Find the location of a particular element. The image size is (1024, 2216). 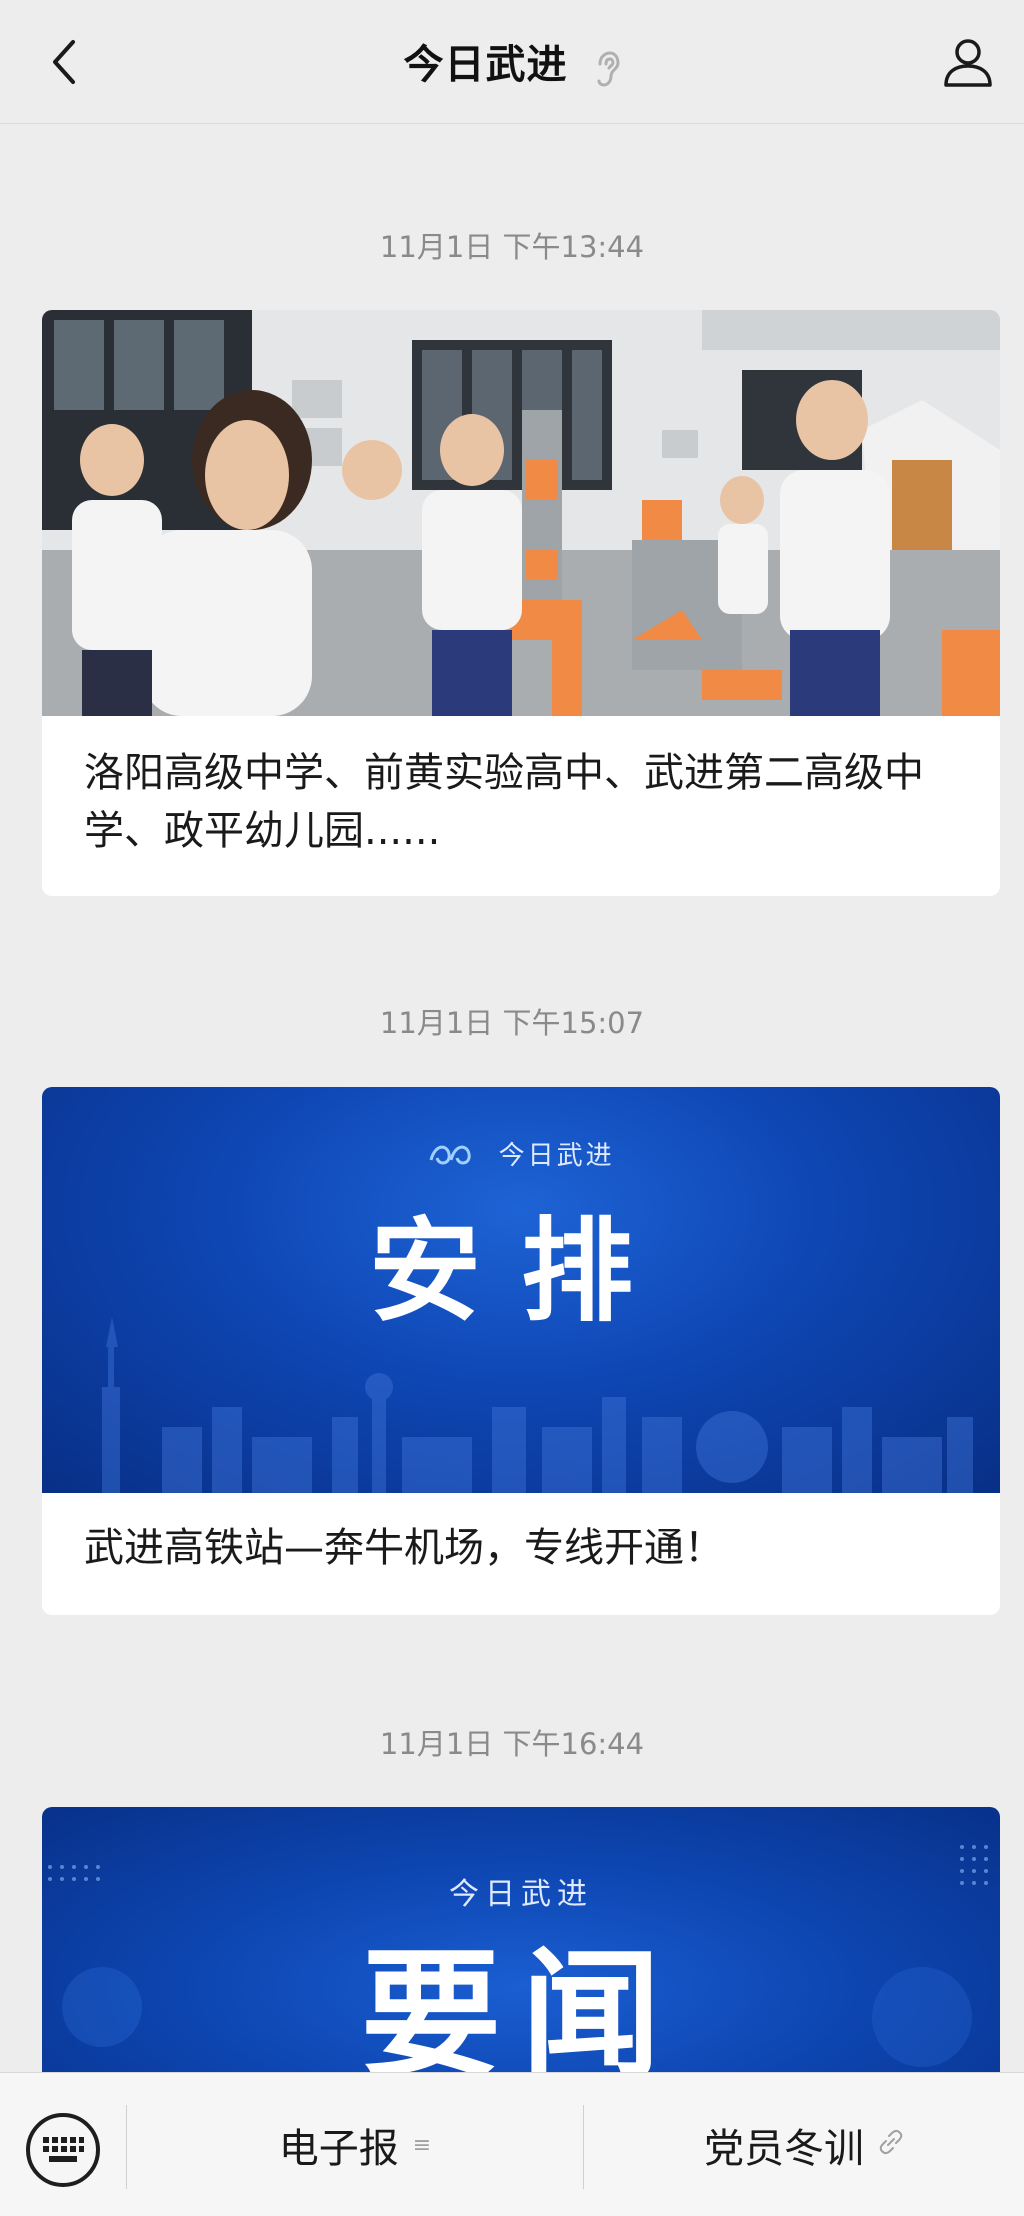

profile-button is located at coordinates (968, 62).